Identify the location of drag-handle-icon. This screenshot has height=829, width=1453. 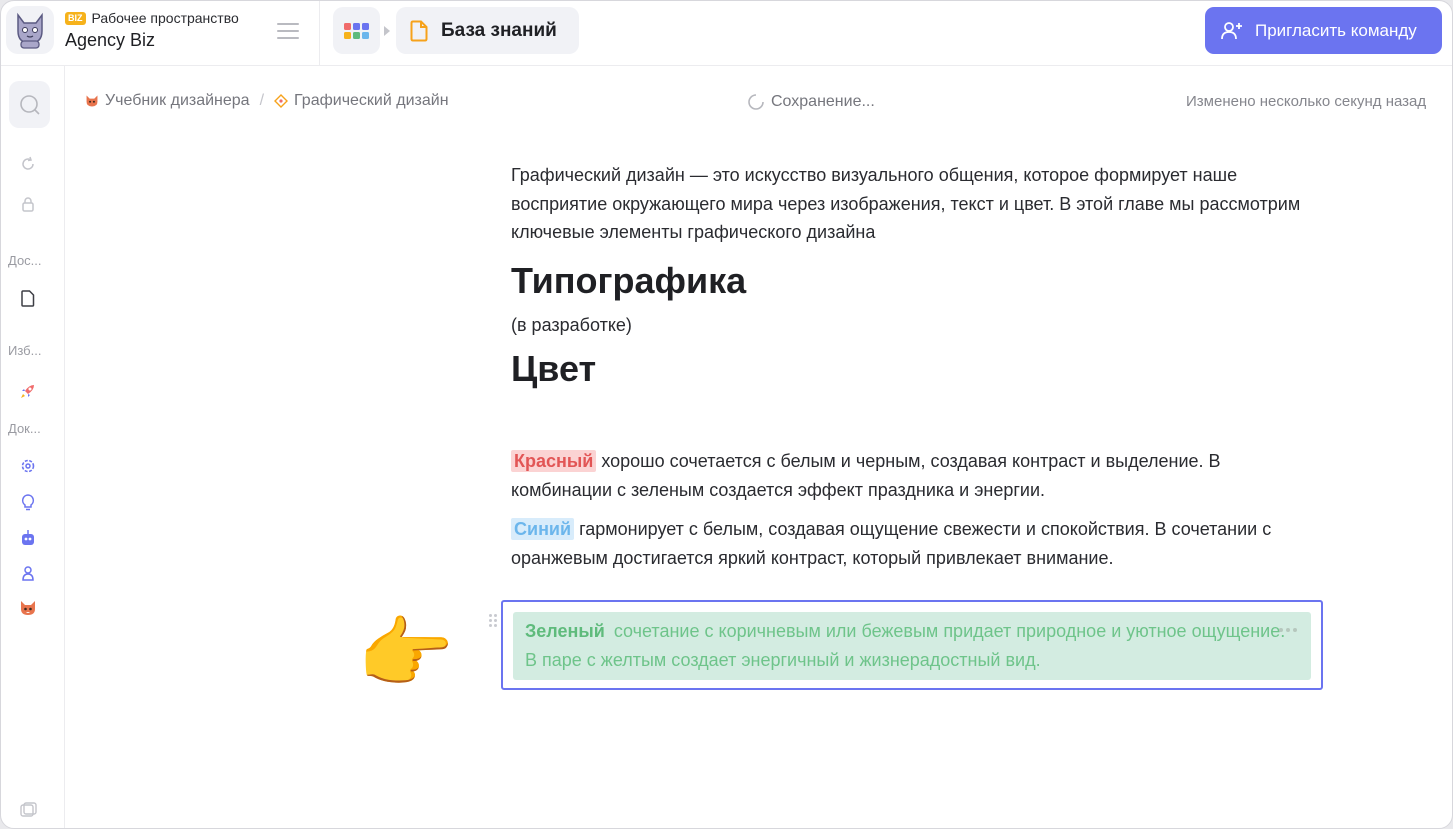
(493, 620).